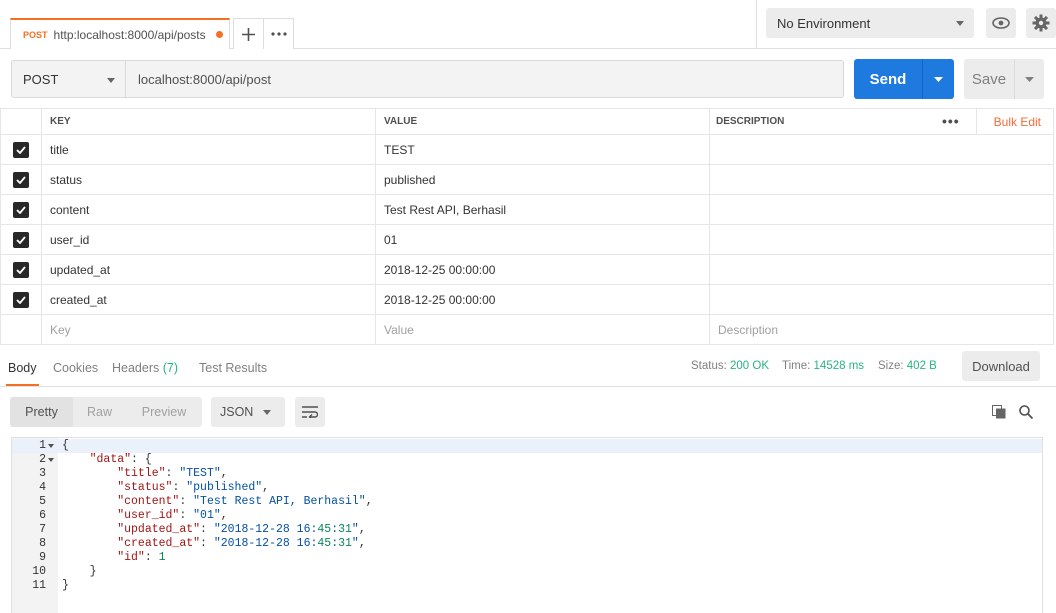 The width and height of the screenshot is (1056, 613). Describe the element at coordinates (527, 544) in the screenshot. I see `code-line: 8 "created_at": "2018-12-28 16:45:31",` at that location.